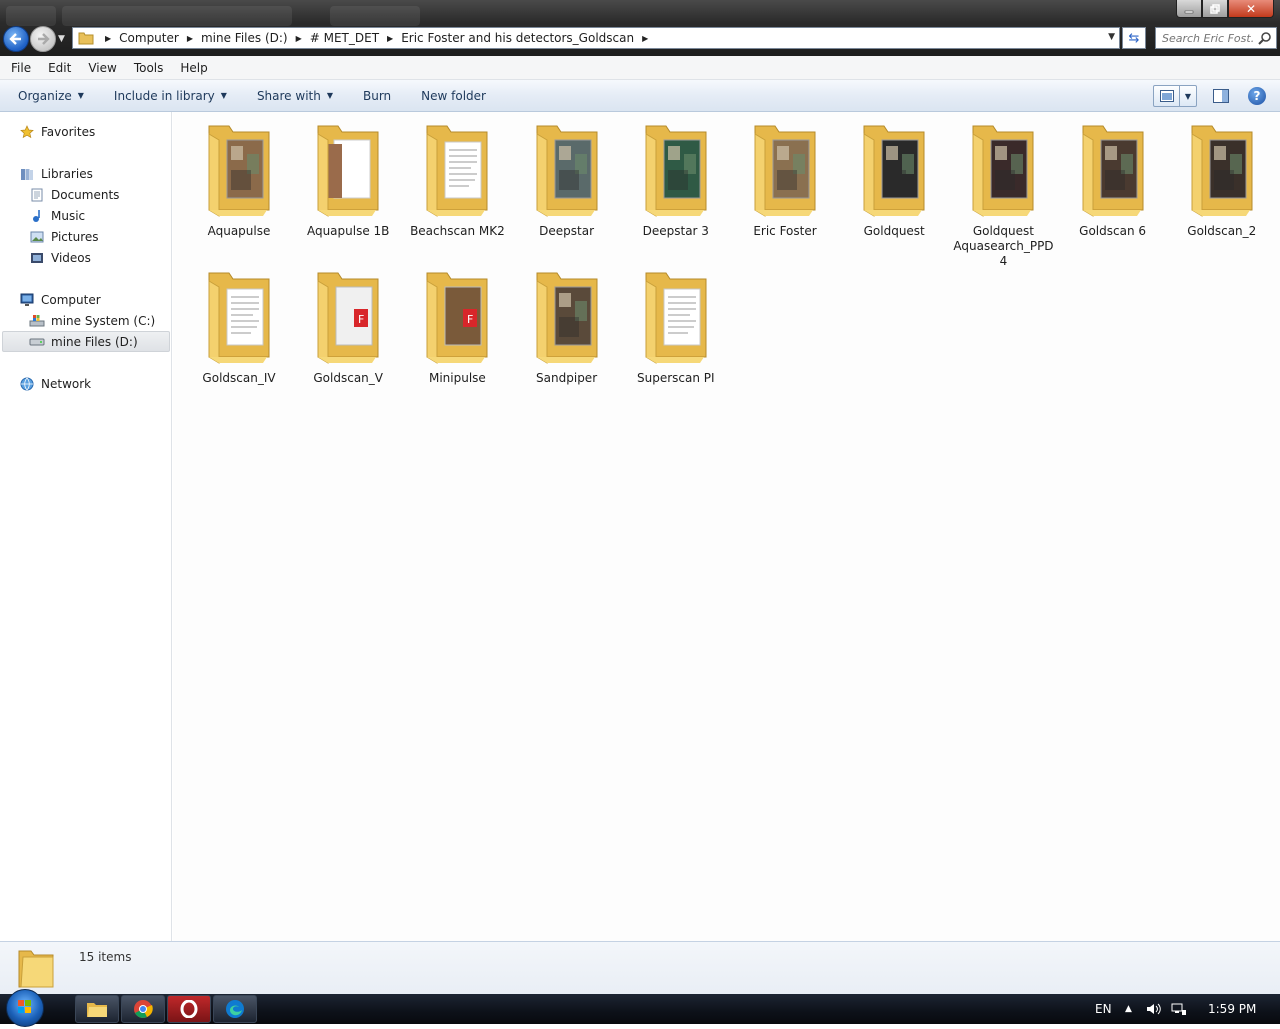 This screenshot has height=1029, width=1280. Describe the element at coordinates (71, 299) in the screenshot. I see `nav-computer-label: Computer` at that location.